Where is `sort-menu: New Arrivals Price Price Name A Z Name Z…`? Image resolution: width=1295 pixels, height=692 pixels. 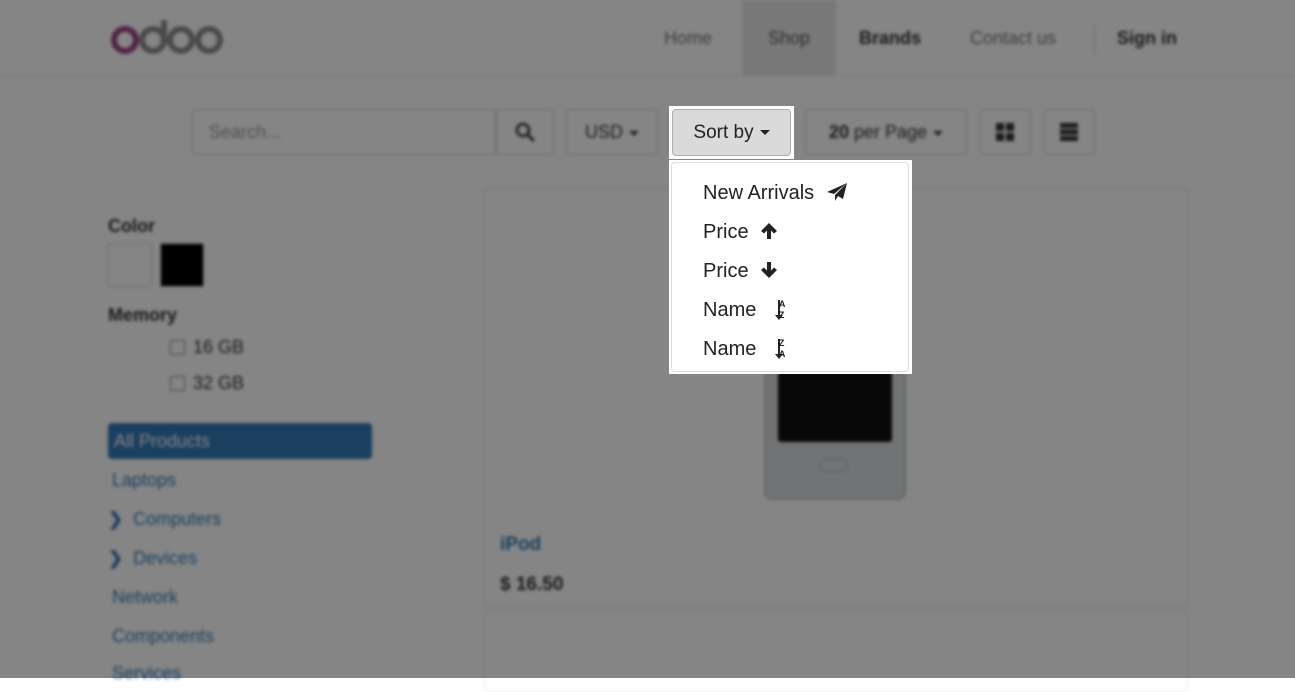 sort-menu: New Arrivals Price Price Name A Z Name Z… is located at coordinates (790, 267).